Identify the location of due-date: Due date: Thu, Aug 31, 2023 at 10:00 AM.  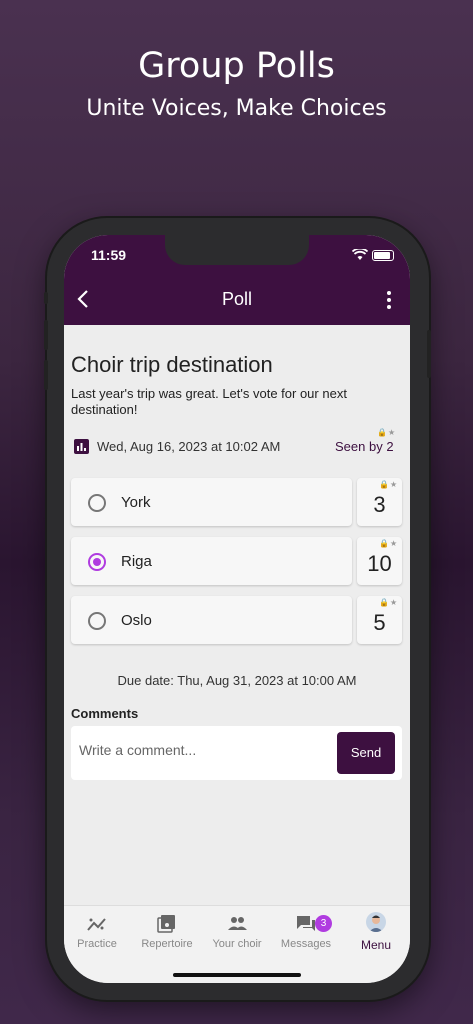
(237, 680).